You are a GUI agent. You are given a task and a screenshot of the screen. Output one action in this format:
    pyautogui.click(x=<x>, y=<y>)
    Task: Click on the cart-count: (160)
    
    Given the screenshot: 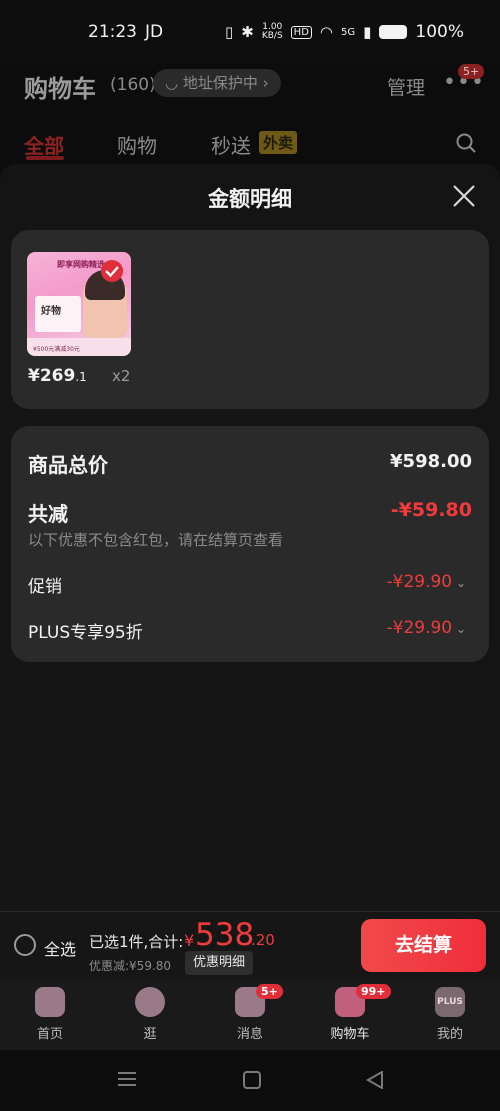 What is the action you would take?
    pyautogui.click(x=133, y=85)
    